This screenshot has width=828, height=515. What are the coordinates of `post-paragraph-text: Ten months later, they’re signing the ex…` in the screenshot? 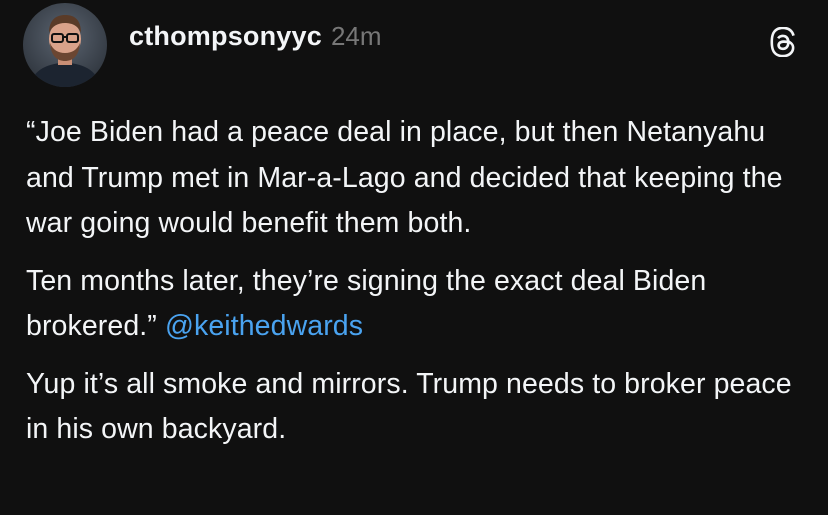 It's located at (366, 303).